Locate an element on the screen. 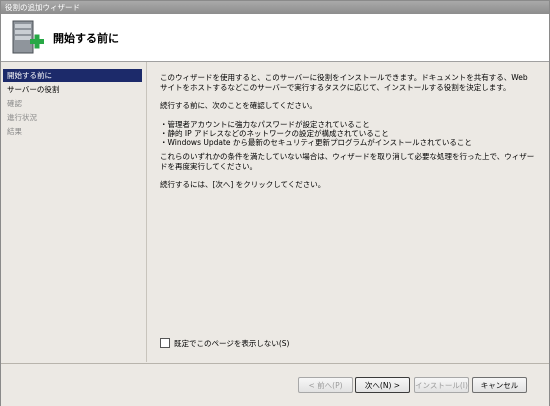 The width and height of the screenshot is (550, 406). step-before-you-begin: 開始する前に is located at coordinates (72, 75).